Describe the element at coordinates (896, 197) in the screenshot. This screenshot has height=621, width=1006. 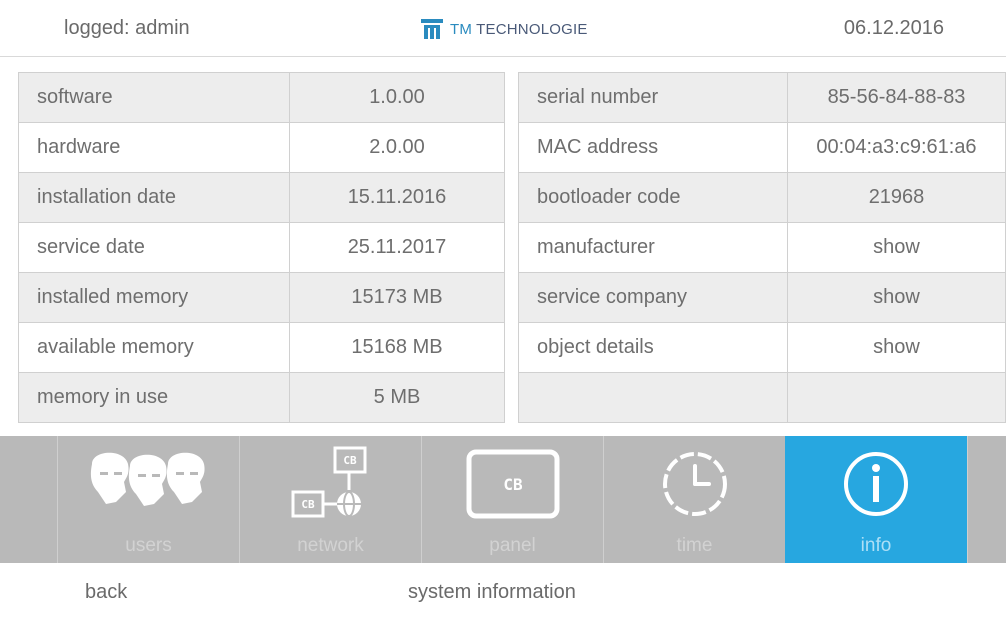
I see `bootloader-code-value: 21968` at that location.